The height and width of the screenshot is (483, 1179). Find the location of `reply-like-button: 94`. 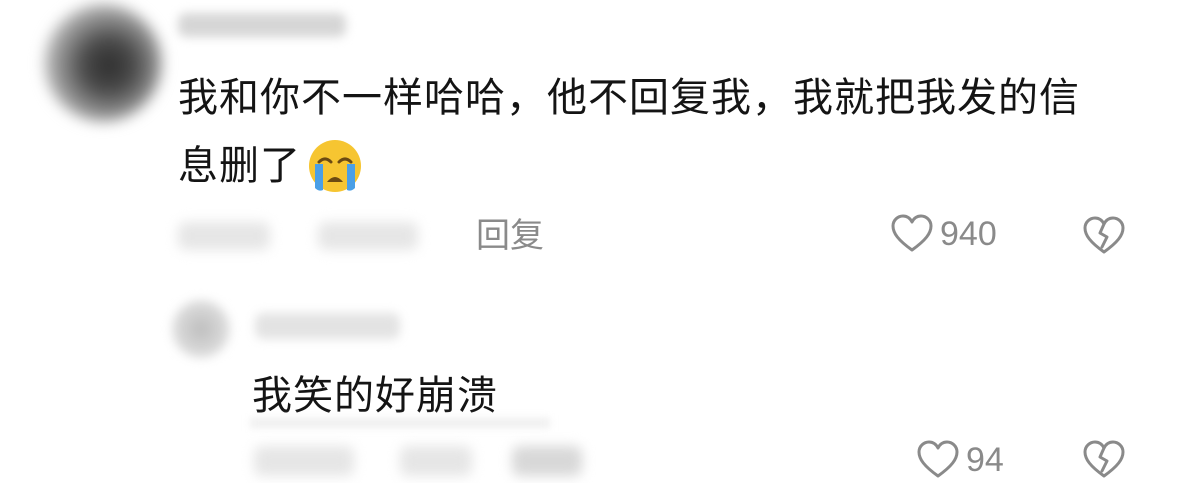

reply-like-button: 94 is located at coordinates (960, 460).